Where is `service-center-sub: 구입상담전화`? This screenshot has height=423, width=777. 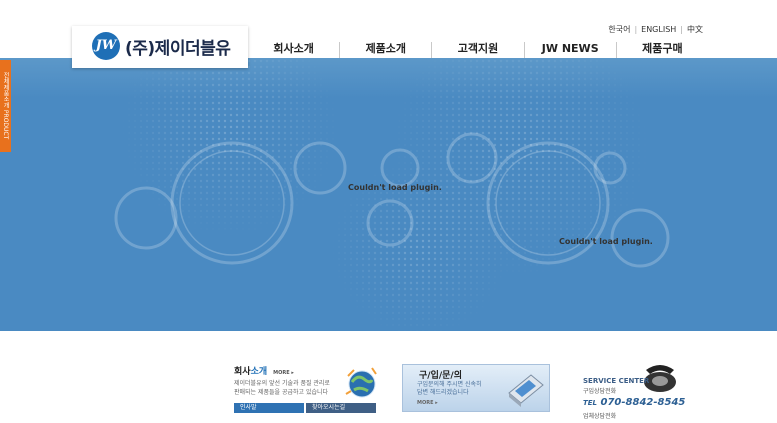
service-center-sub: 구입상담전화 is located at coordinates (600, 391).